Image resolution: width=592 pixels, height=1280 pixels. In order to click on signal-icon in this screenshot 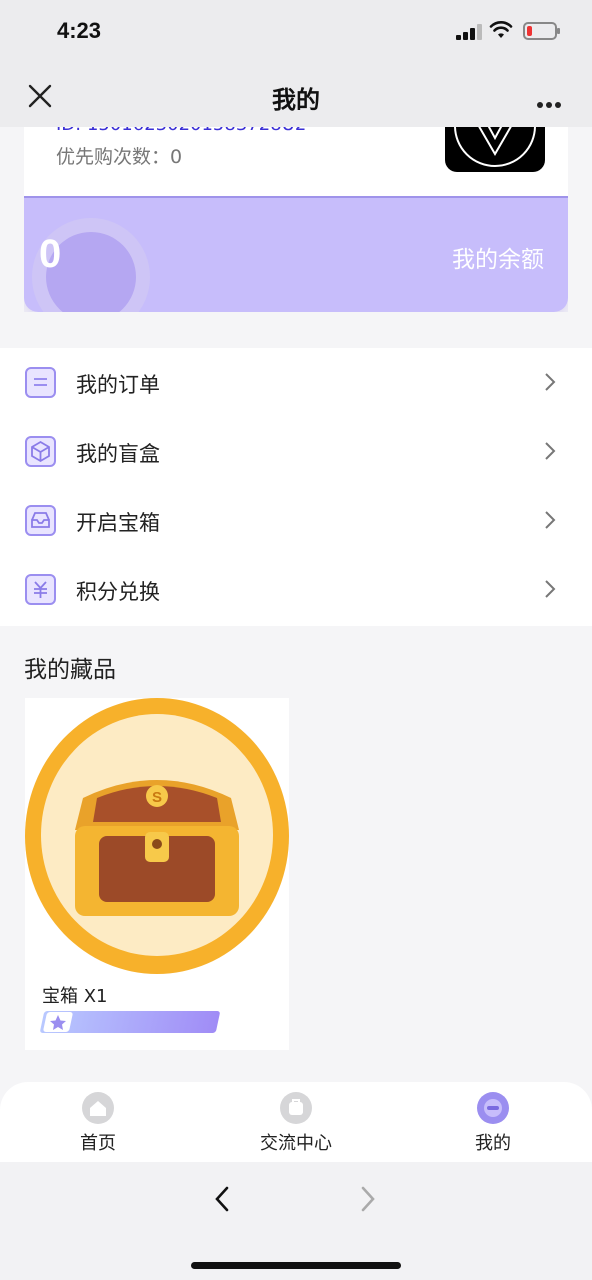, I will do `click(469, 32)`.